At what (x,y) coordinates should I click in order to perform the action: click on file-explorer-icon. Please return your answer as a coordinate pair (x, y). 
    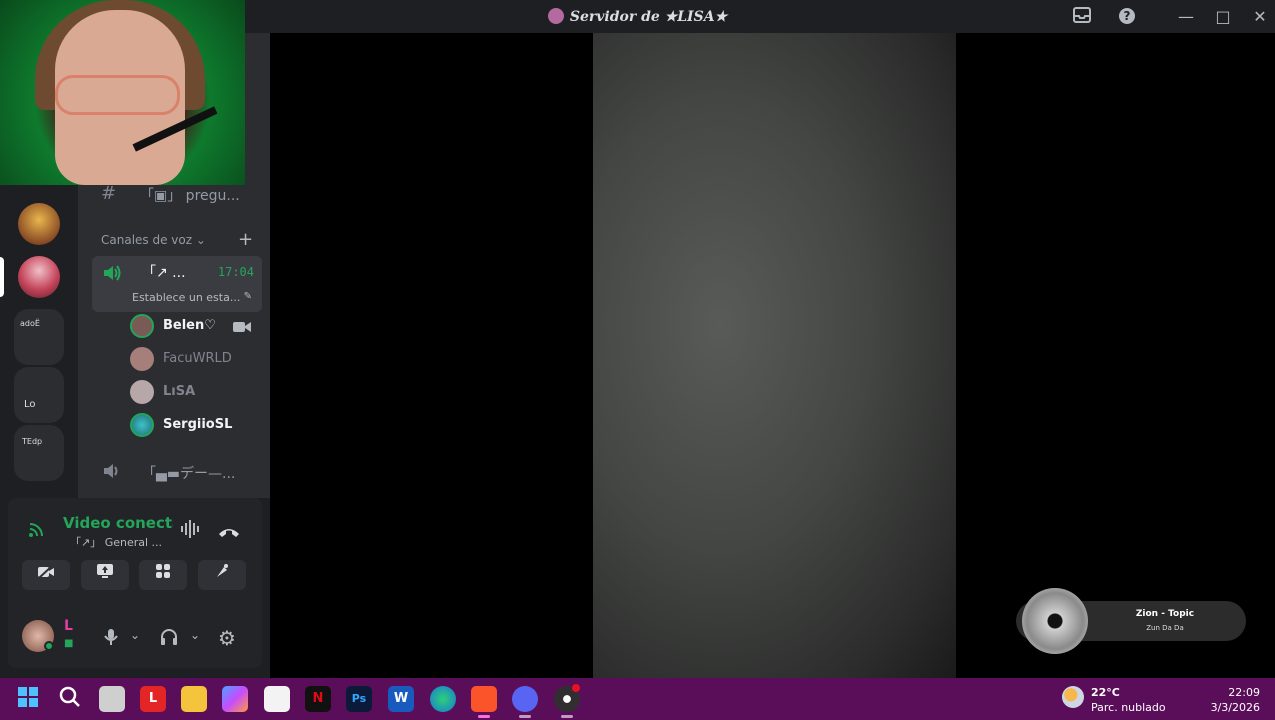
    Looking at the image, I should click on (194, 699).